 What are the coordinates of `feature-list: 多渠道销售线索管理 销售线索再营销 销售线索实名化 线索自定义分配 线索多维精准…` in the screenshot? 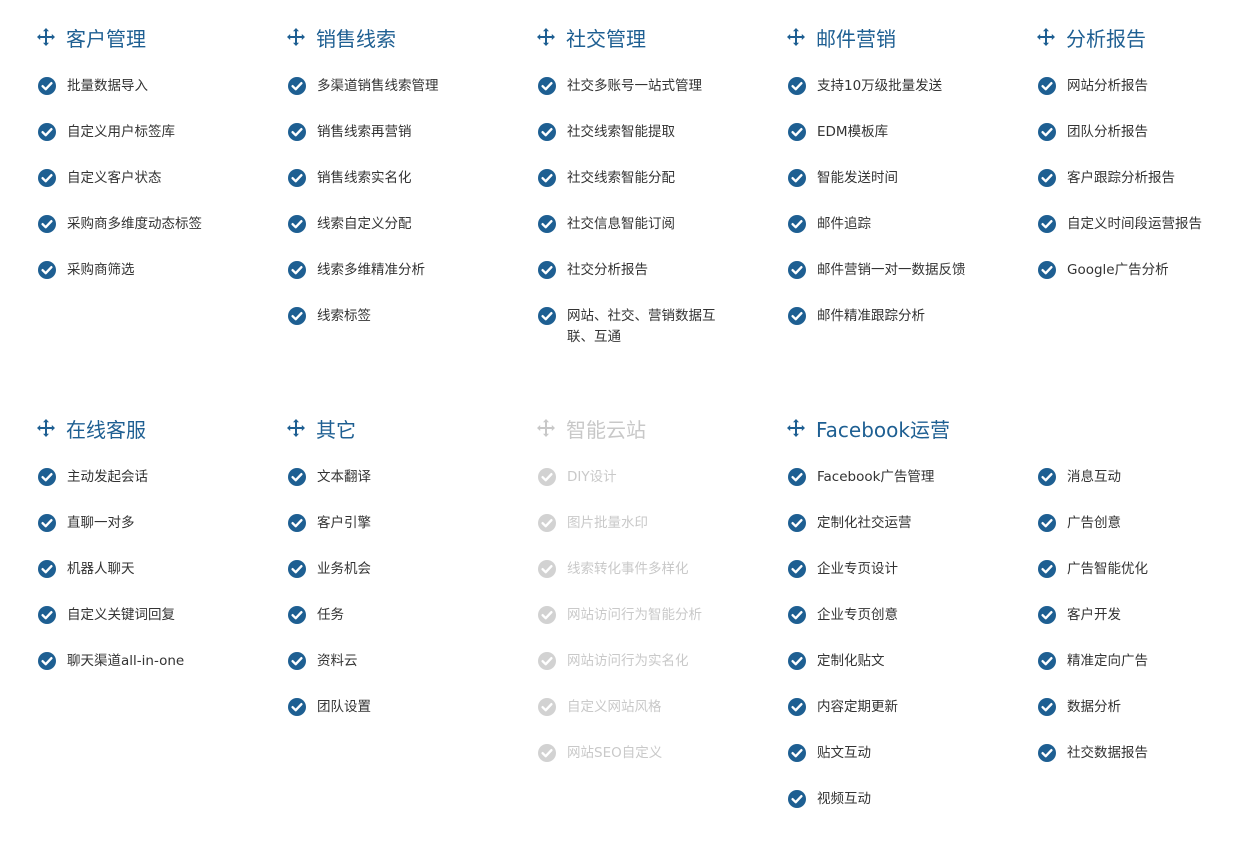 It's located at (382, 214).